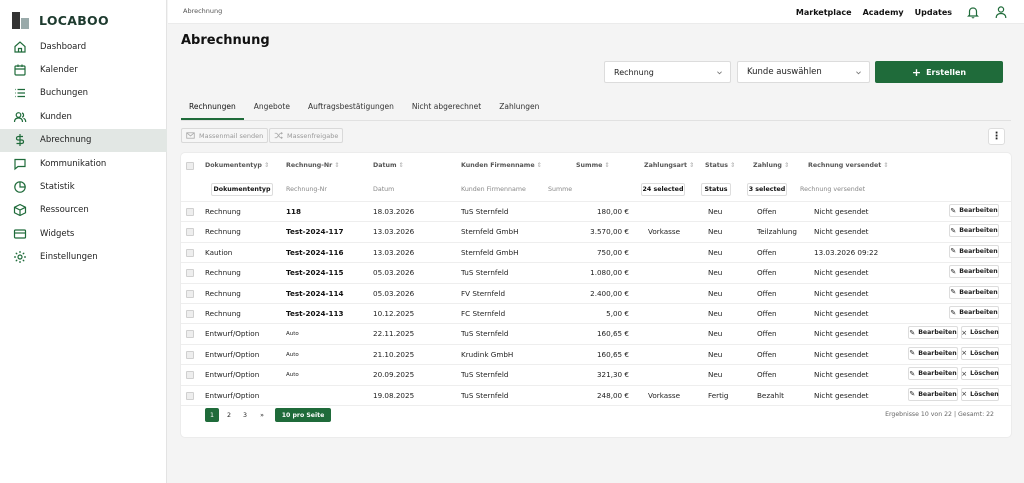 The width and height of the screenshot is (1024, 483). Describe the element at coordinates (720, 165) in the screenshot. I see `column-header-status: Status ⇕` at that location.